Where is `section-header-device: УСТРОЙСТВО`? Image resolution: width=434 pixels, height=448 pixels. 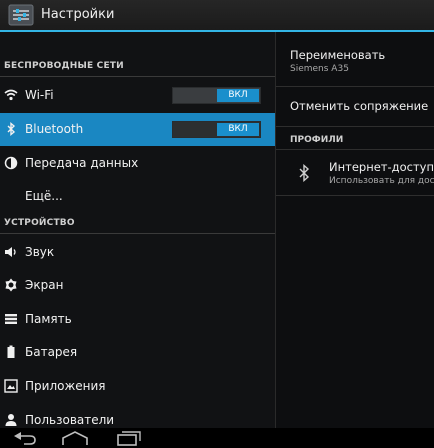 section-header-device: УСТРОЙСТВО is located at coordinates (137, 224).